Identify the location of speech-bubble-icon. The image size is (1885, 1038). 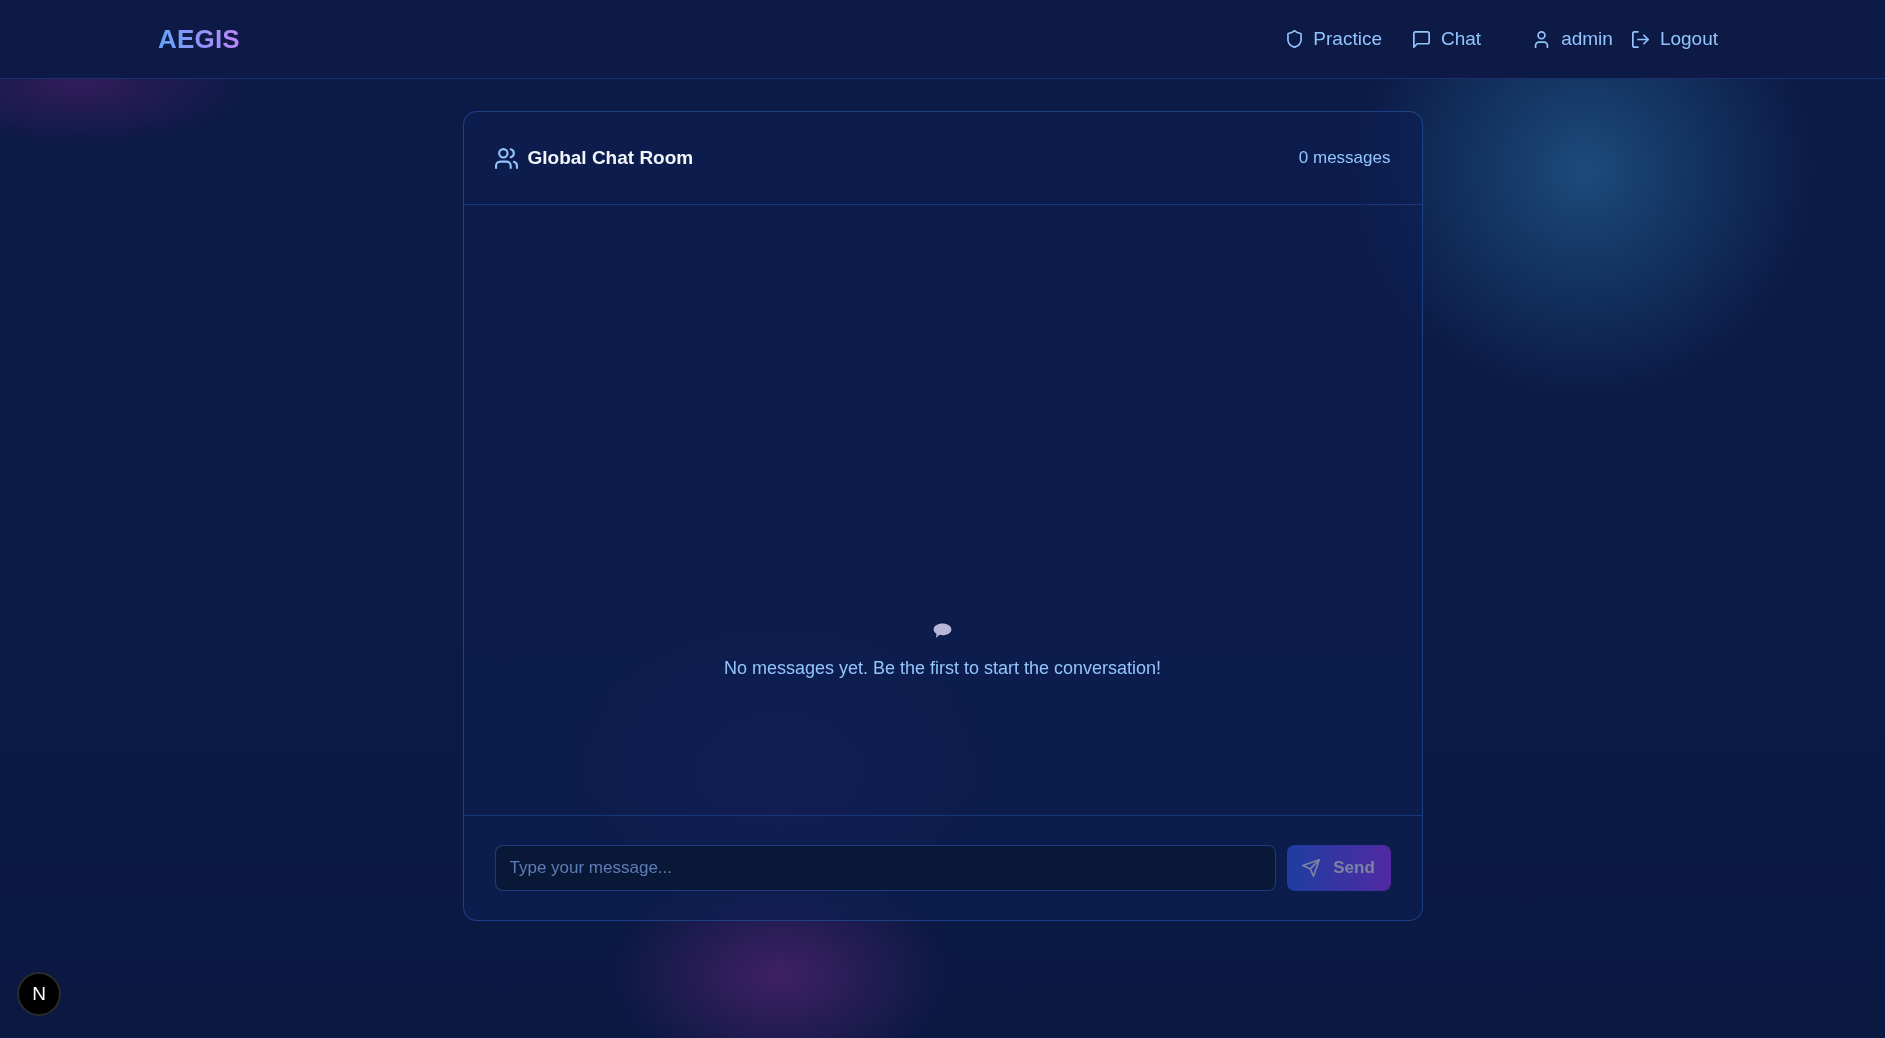
(942, 630).